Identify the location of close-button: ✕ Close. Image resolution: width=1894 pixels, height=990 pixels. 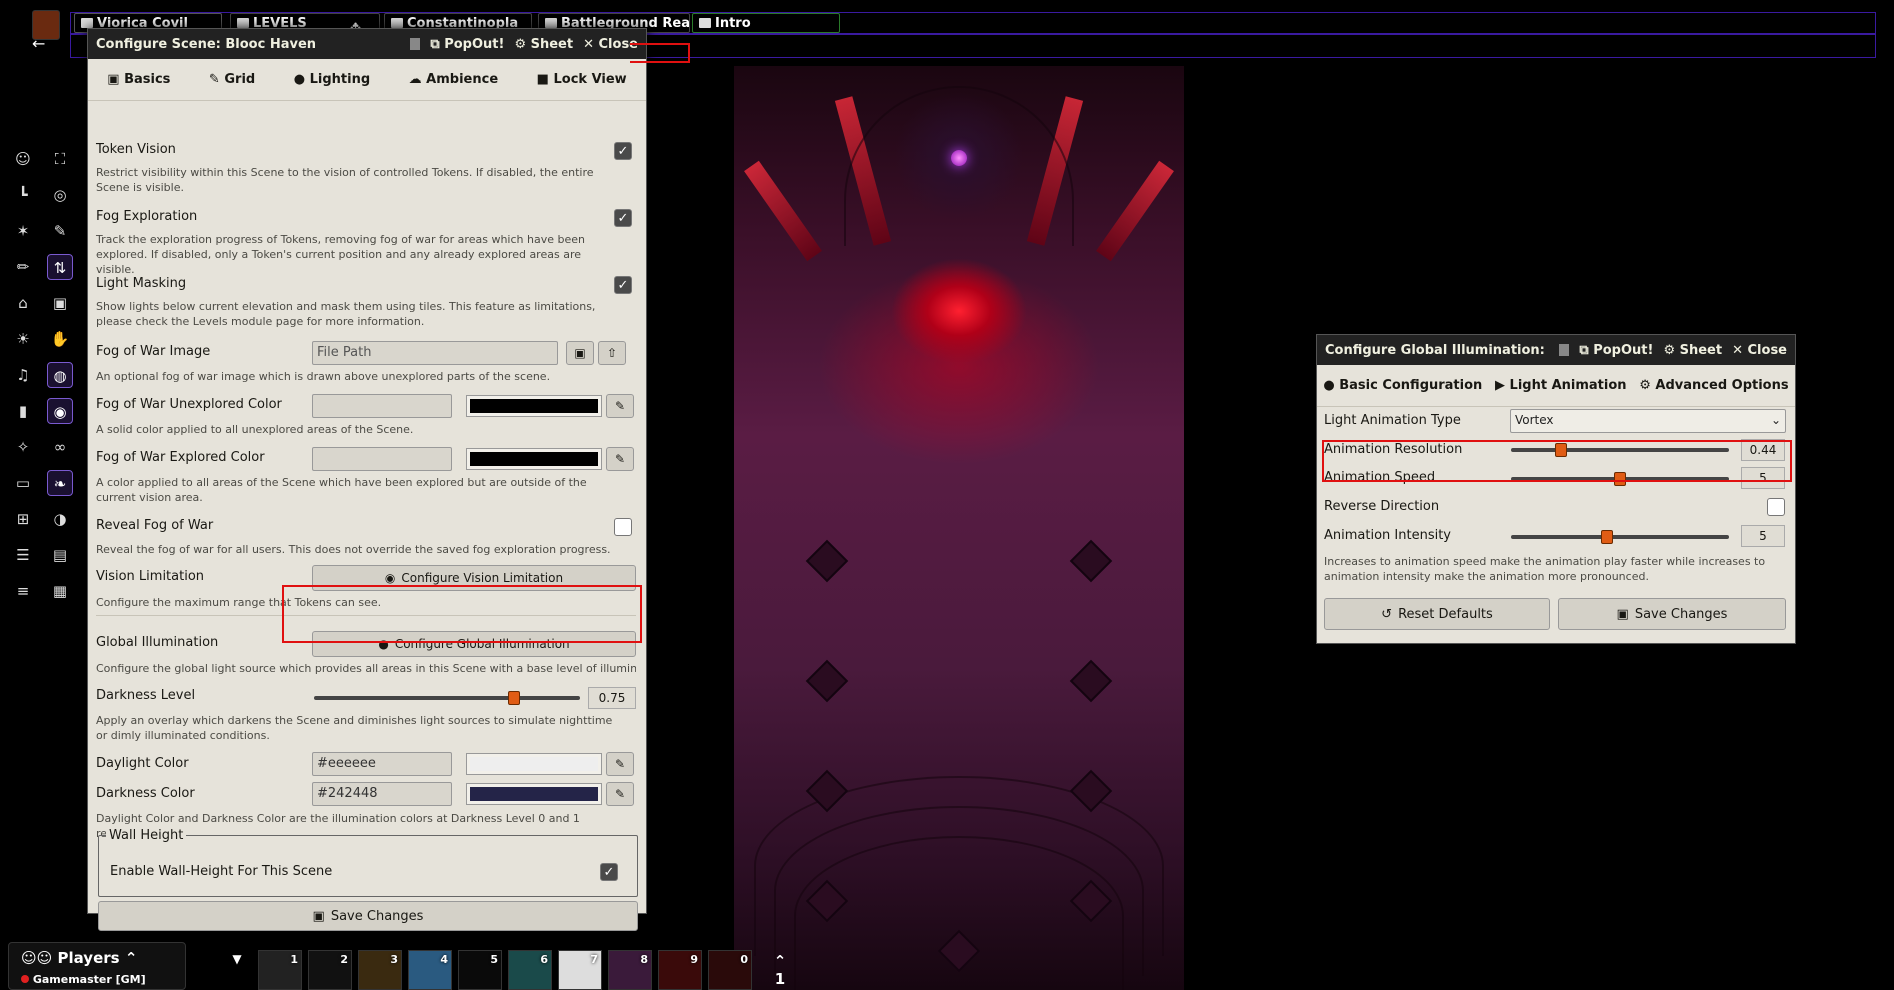
(1759, 350).